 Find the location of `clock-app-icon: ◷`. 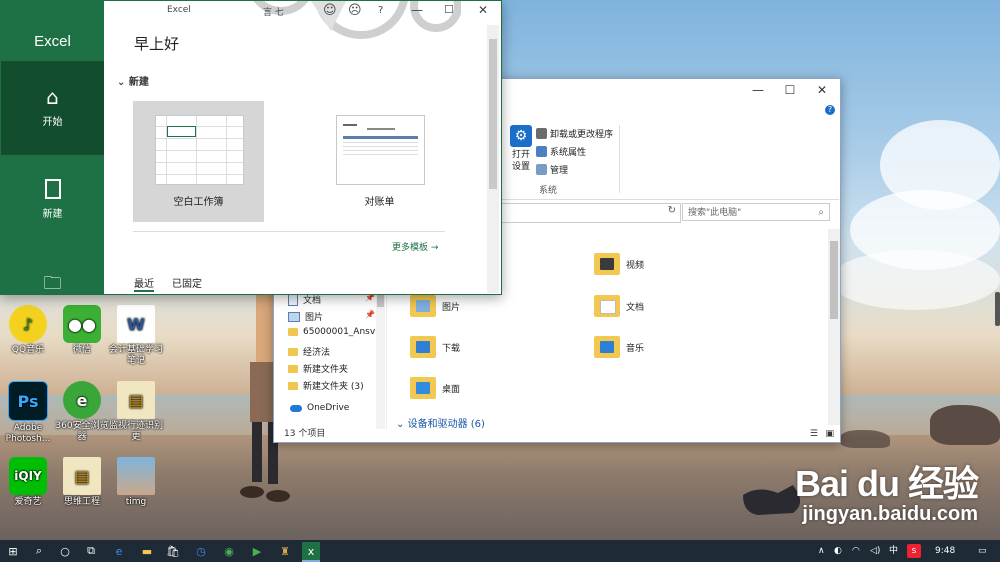

clock-app-icon: ◷ is located at coordinates (201, 551).